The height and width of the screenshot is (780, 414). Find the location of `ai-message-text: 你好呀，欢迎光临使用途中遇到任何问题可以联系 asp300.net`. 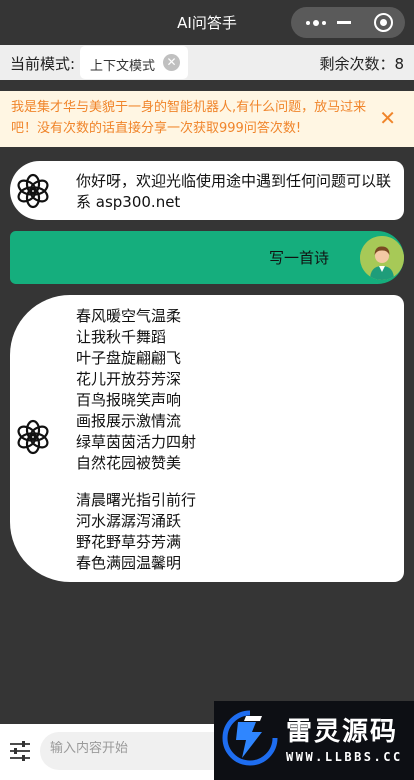

ai-message-text: 你好呀，欢迎光临使用途中遇到任何问题可以联系 asp300.net is located at coordinates (234, 191).